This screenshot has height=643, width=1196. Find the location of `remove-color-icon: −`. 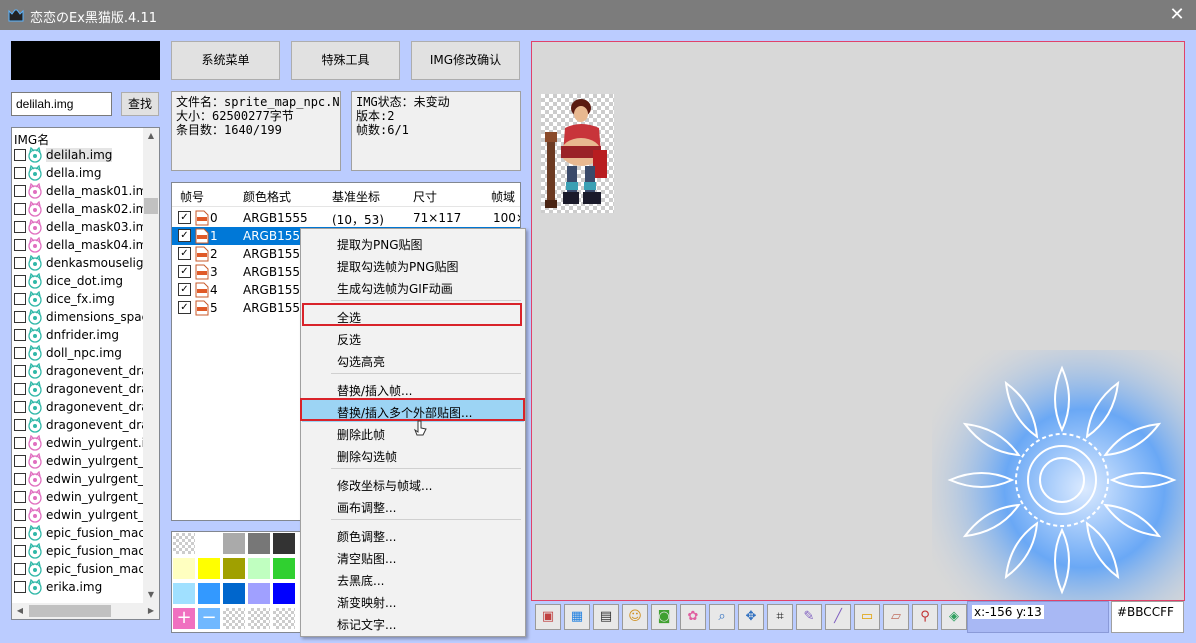

remove-color-icon: − is located at coordinates (209, 618).